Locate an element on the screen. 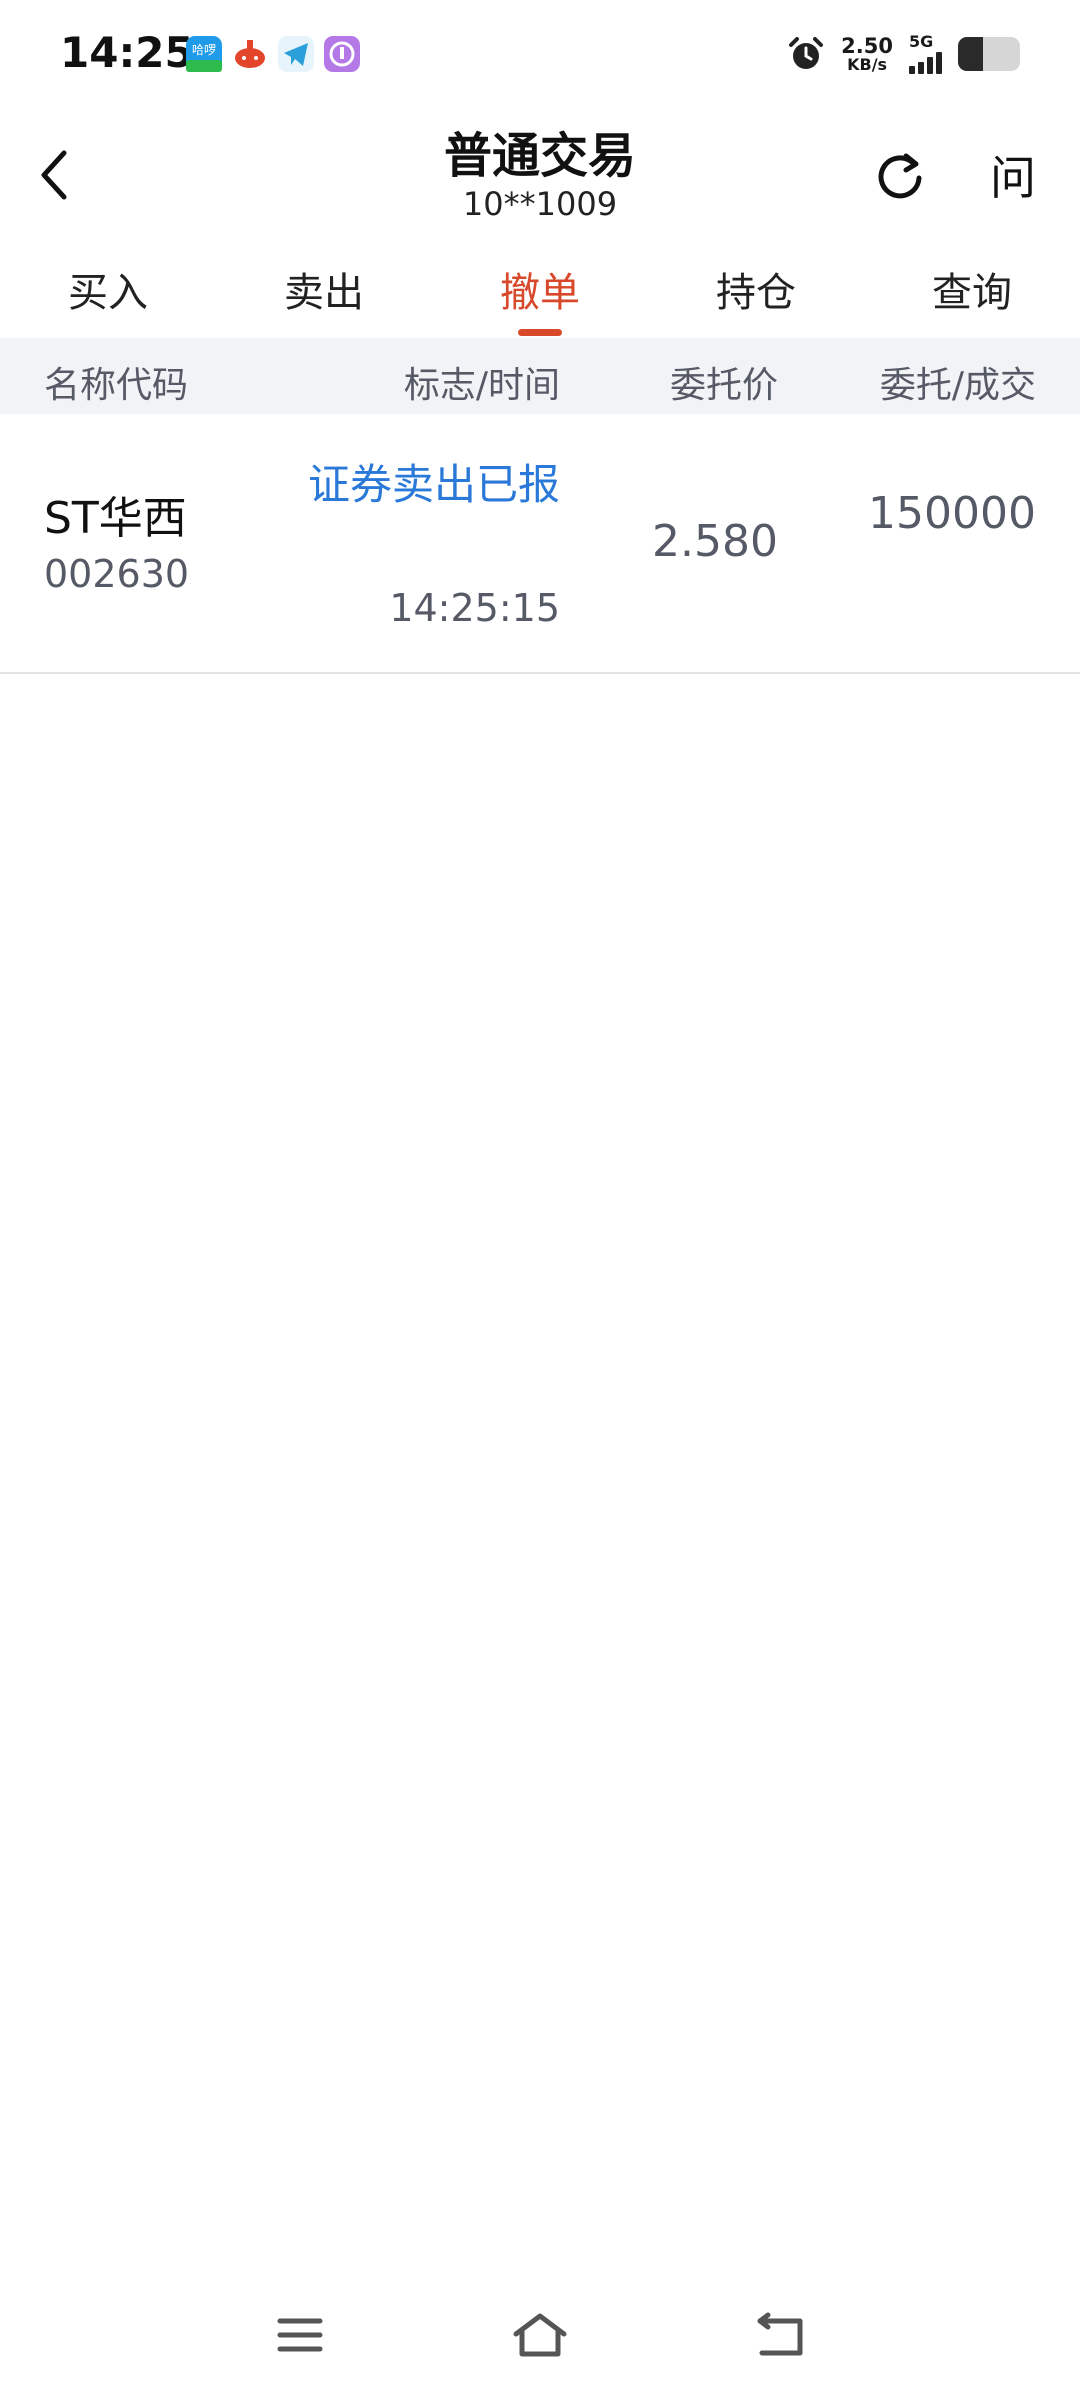  refresh-icon is located at coordinates (900, 176).